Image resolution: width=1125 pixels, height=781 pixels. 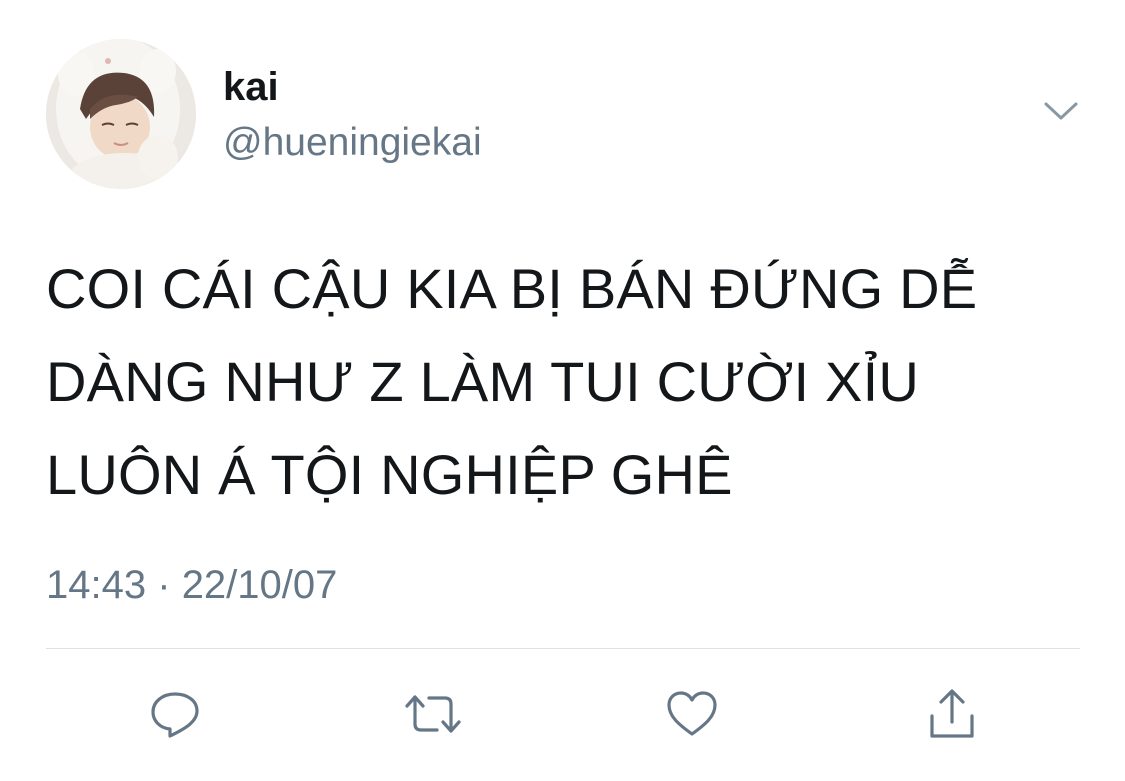 What do you see at coordinates (562, 714) in the screenshot?
I see `action-bar` at bounding box center [562, 714].